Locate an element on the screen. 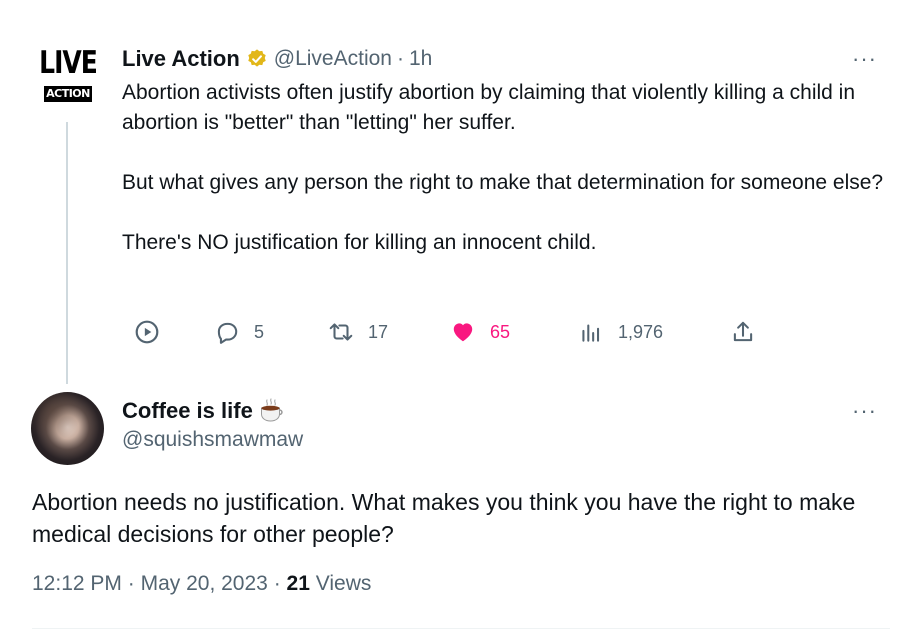  heart-filled-icon is located at coordinates (463, 332).